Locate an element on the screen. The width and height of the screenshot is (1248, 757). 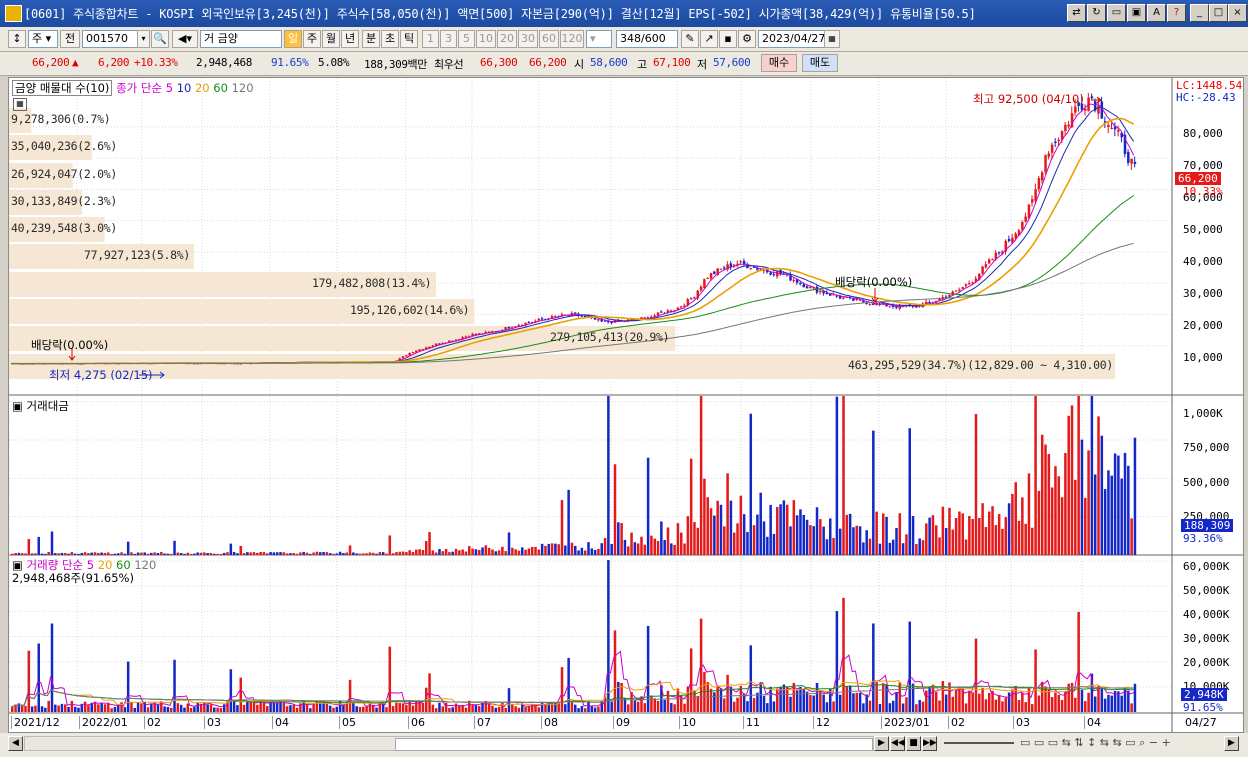
tool-trend-icon: ↗ is located at coordinates (709, 39).